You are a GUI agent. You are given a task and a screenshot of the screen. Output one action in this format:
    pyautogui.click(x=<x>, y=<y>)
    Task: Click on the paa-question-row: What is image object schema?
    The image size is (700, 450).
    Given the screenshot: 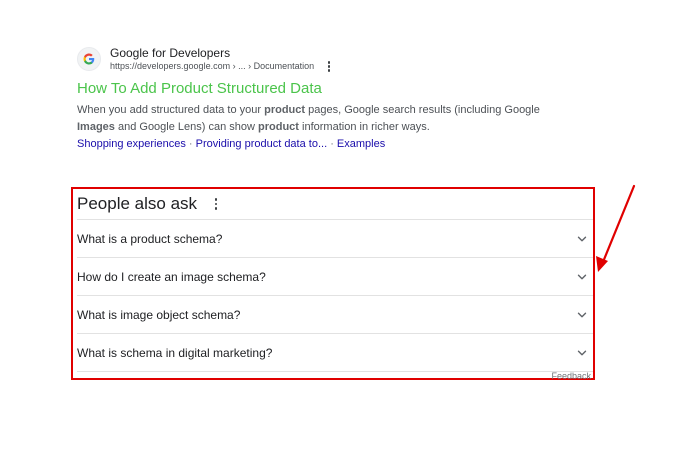 What is the action you would take?
    pyautogui.click(x=335, y=315)
    